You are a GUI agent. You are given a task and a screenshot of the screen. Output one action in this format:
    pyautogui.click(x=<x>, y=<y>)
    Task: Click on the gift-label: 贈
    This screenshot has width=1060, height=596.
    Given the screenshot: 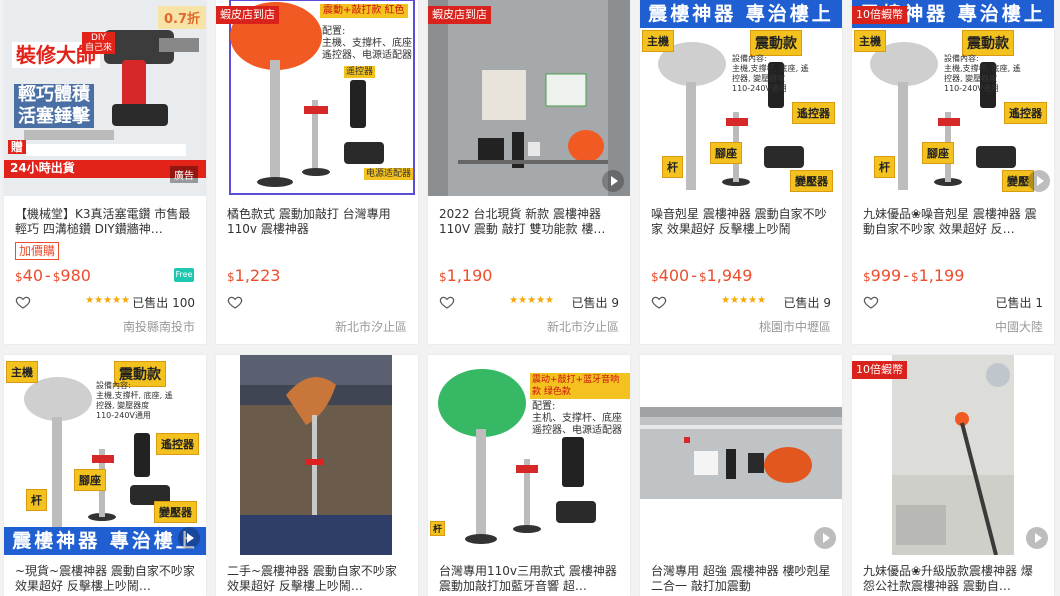 What is the action you would take?
    pyautogui.click(x=17, y=147)
    